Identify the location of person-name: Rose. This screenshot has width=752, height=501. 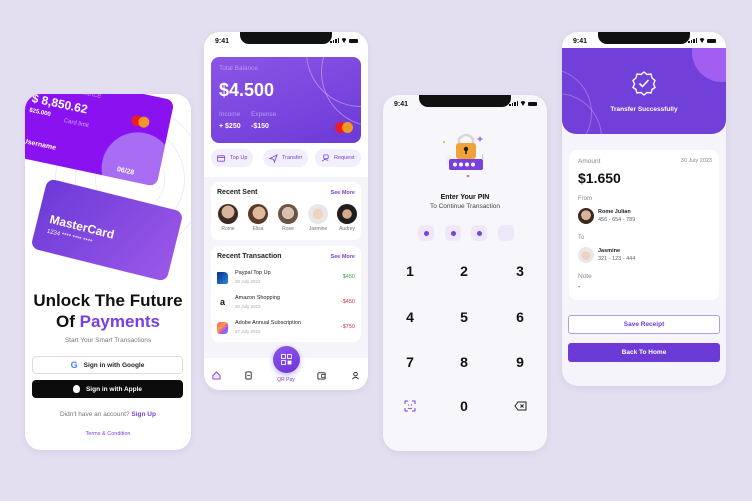
(288, 229).